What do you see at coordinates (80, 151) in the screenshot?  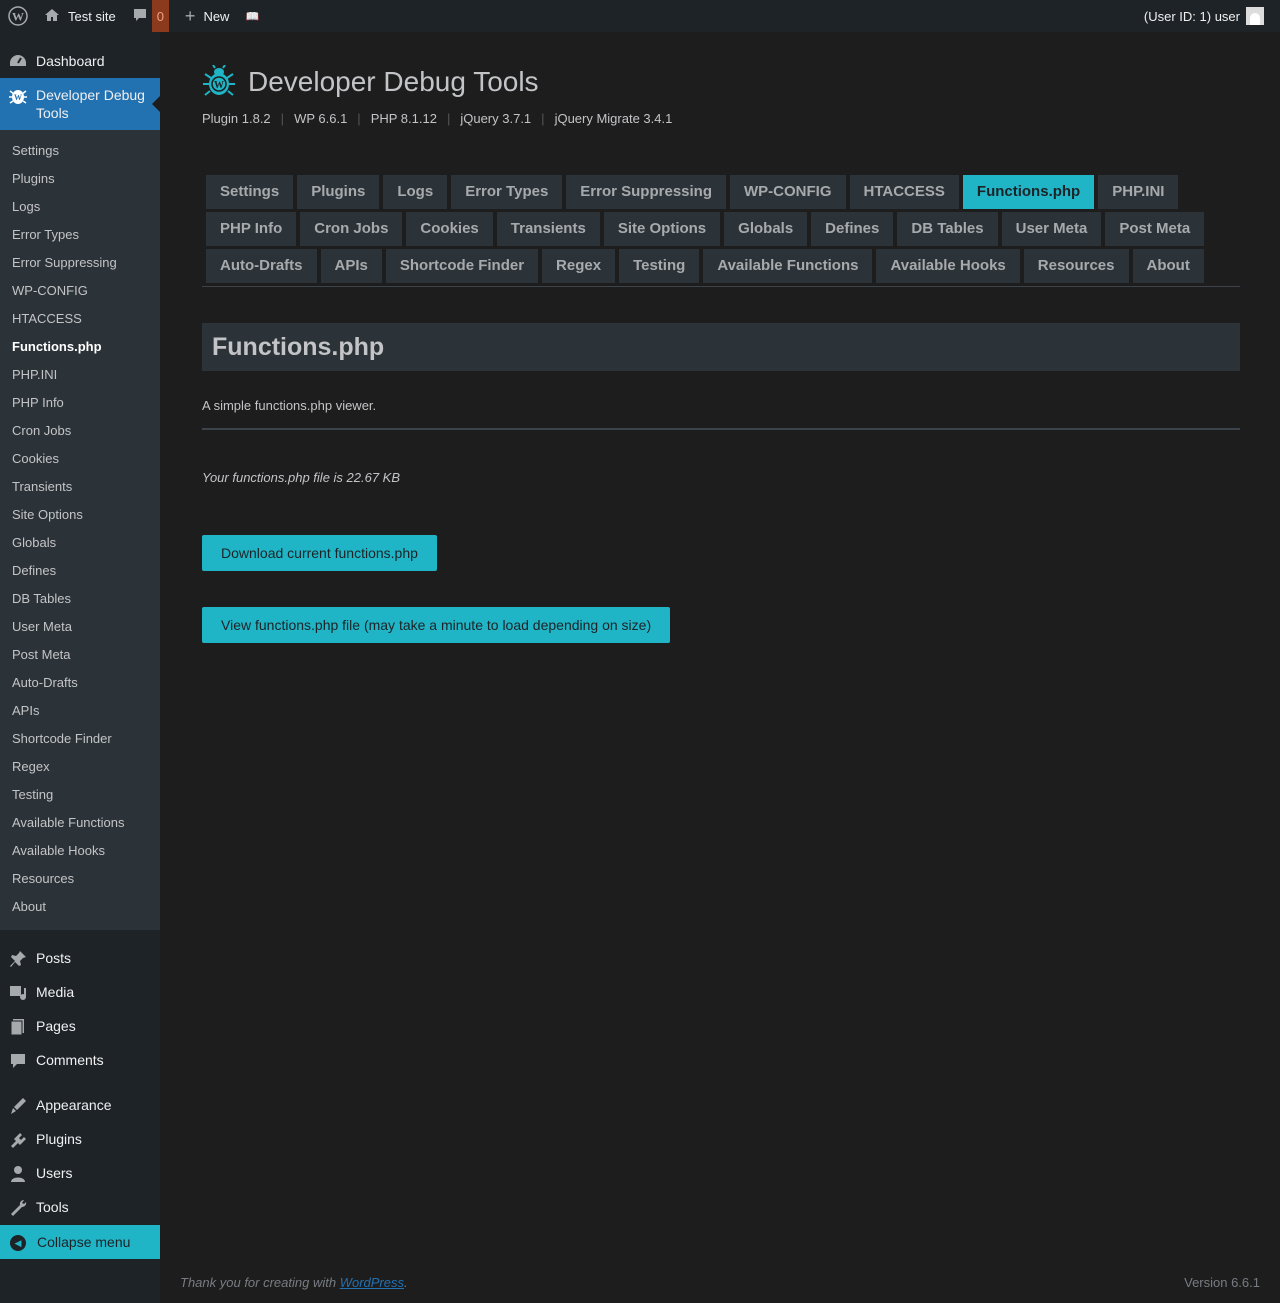 I see `submenu-item-settings: Settings` at bounding box center [80, 151].